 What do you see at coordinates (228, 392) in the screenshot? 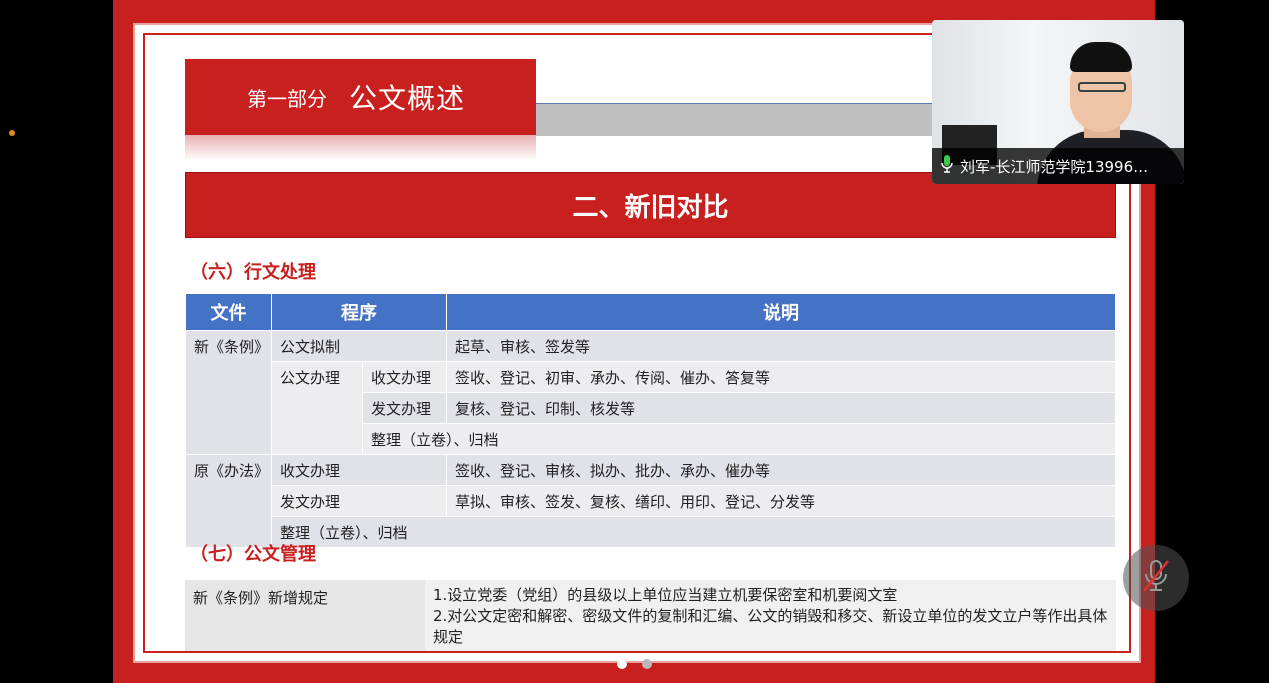
I see `file-cell: 新《条例》` at bounding box center [228, 392].